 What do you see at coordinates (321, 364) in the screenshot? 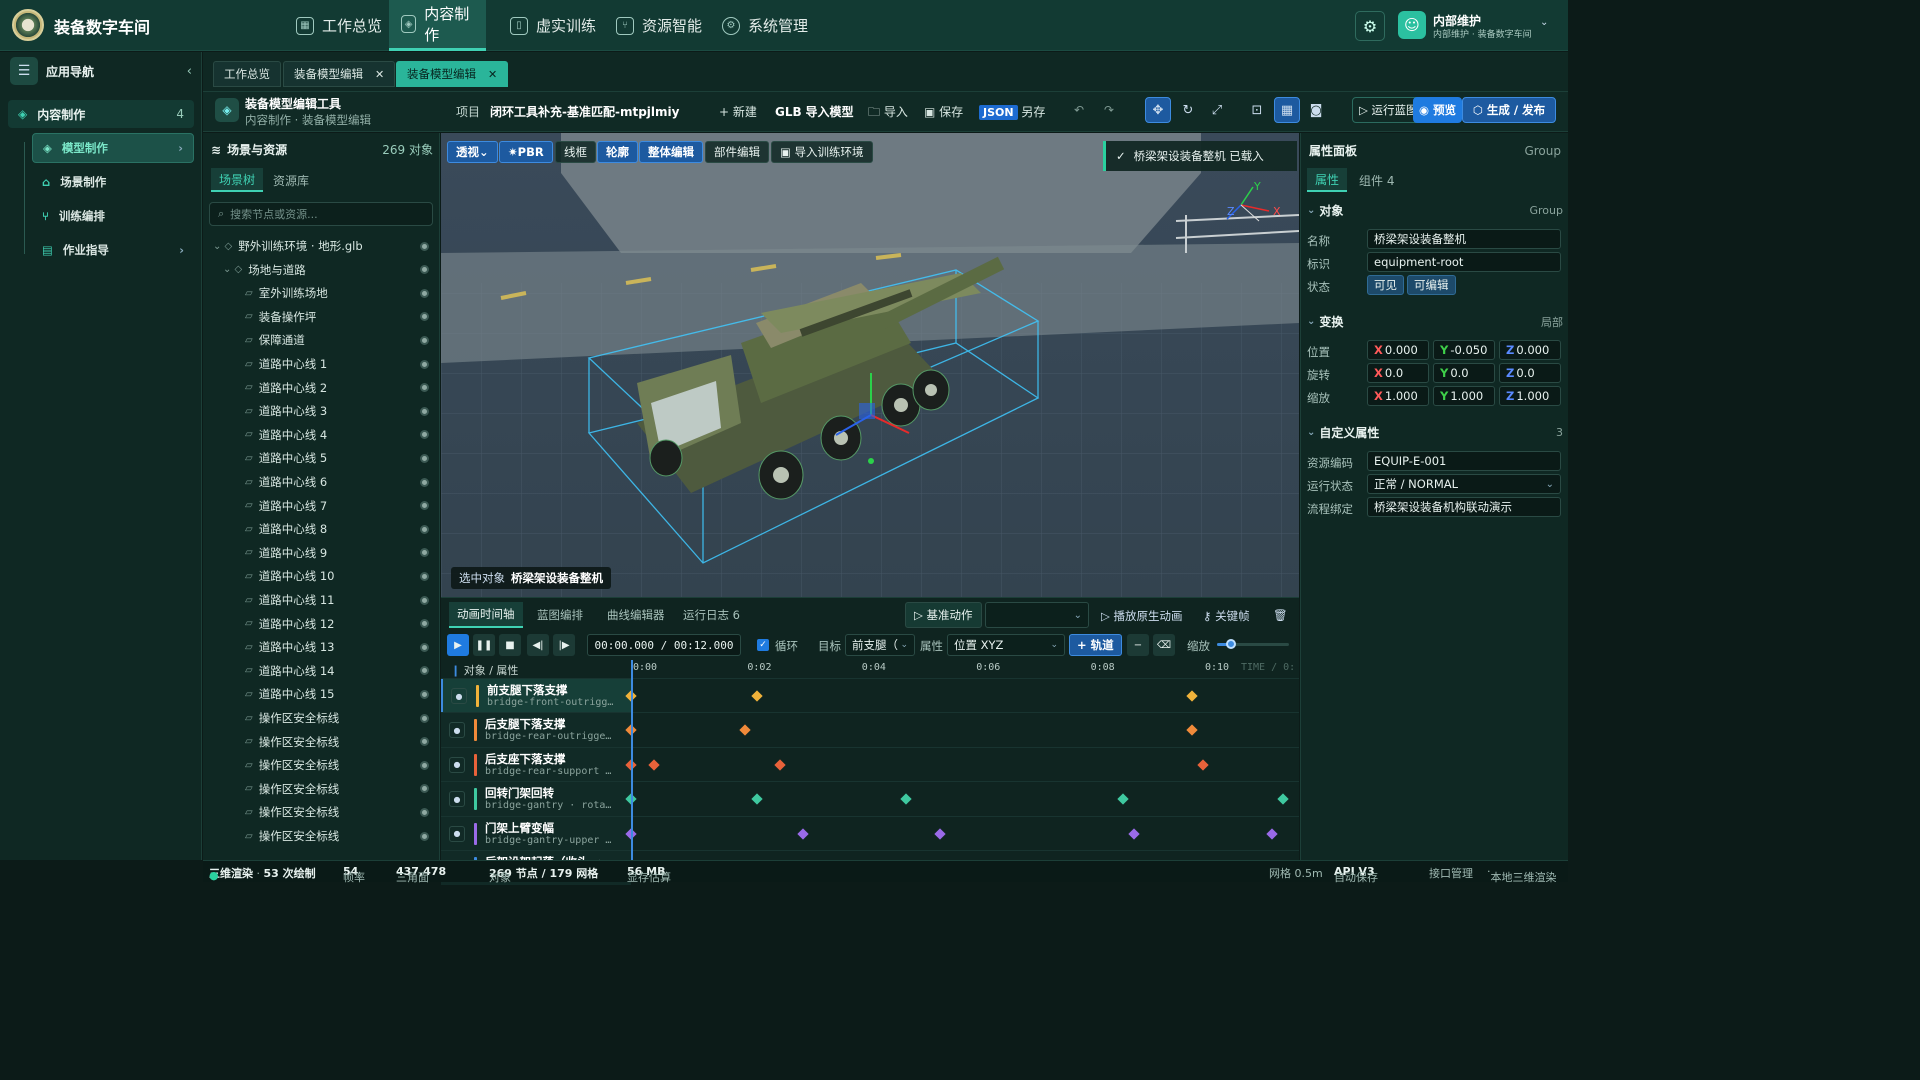
I see `tree-node: ▱ 道路中心线 1` at bounding box center [321, 364].